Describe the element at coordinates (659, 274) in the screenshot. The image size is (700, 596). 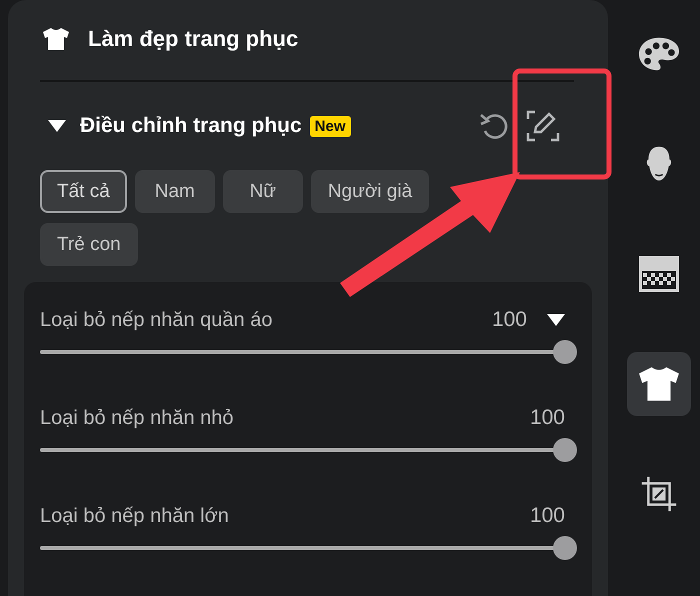
I see `mosaic-icon` at that location.